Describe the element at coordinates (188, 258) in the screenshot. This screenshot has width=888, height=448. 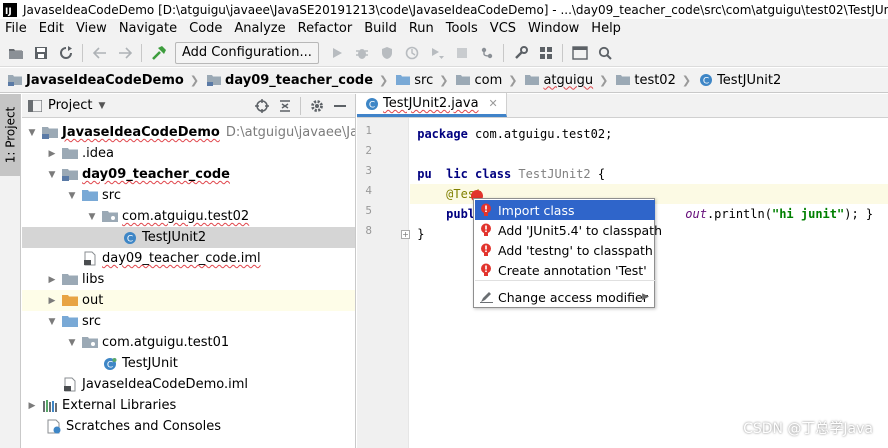
I see `tree-item-module-iml: day09_teacher_code.iml` at that location.